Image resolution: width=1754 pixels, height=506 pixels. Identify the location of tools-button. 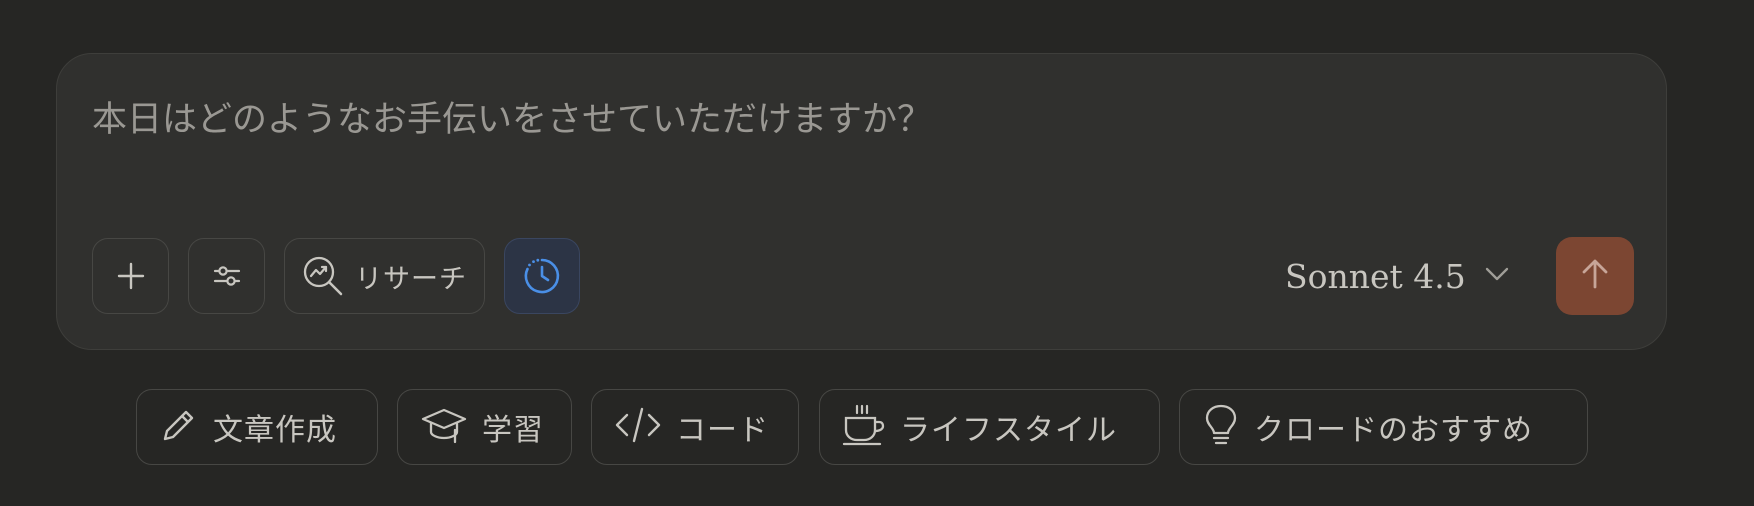
(226, 276).